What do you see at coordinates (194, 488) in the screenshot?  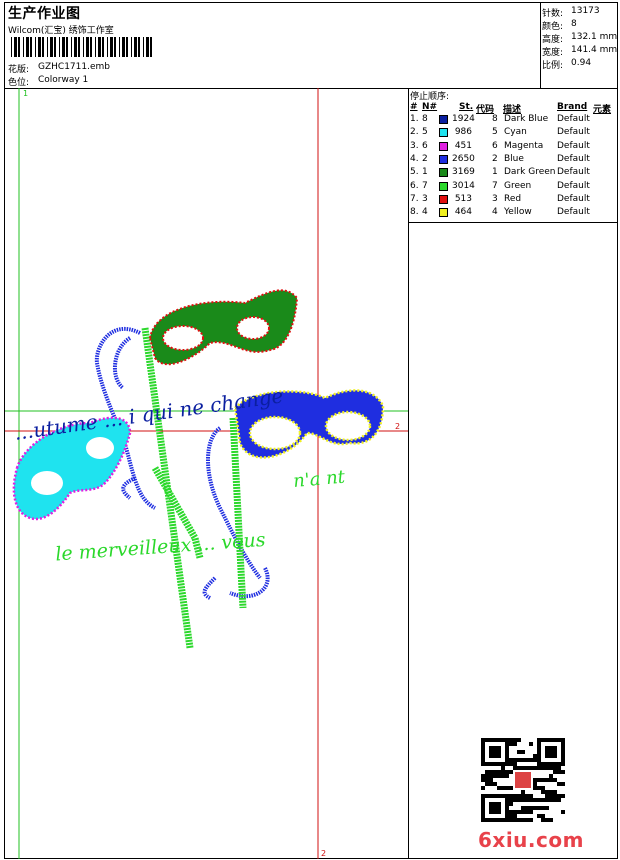 I see `green-stems` at bounding box center [194, 488].